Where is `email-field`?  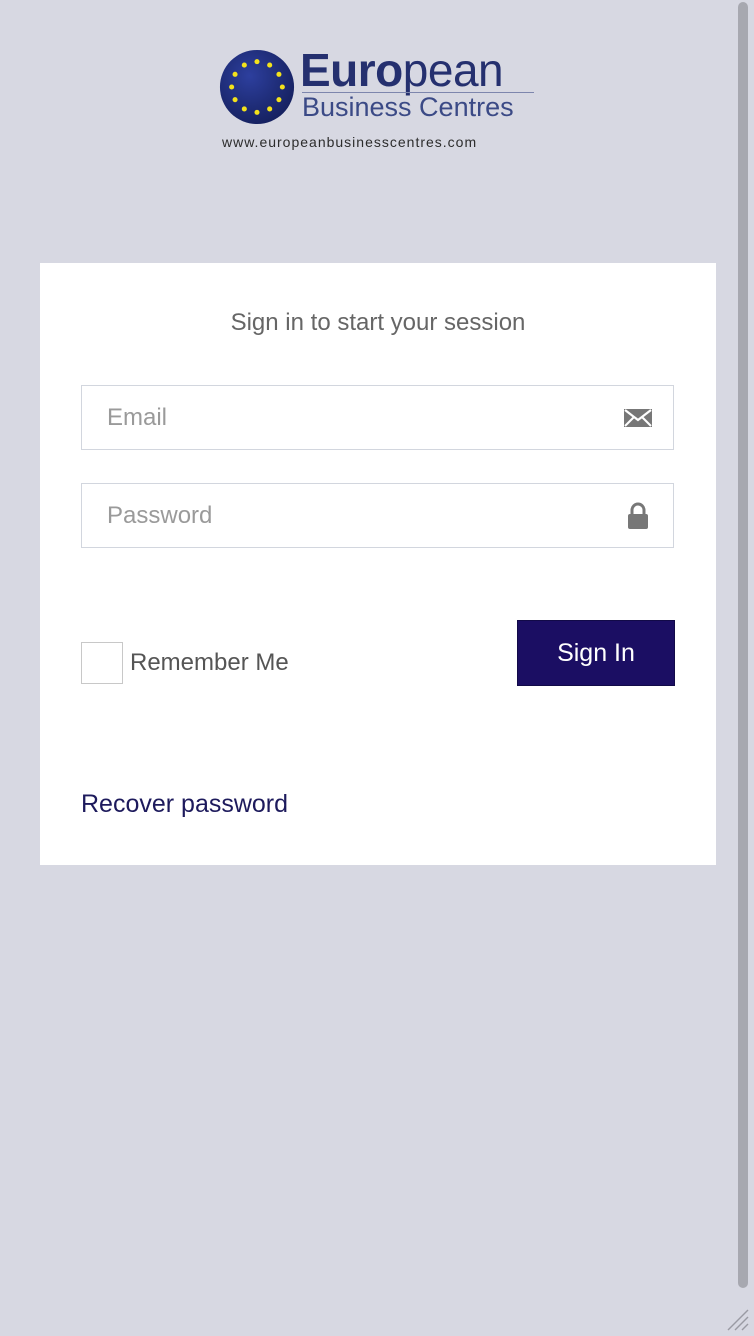
email-field is located at coordinates (377, 417).